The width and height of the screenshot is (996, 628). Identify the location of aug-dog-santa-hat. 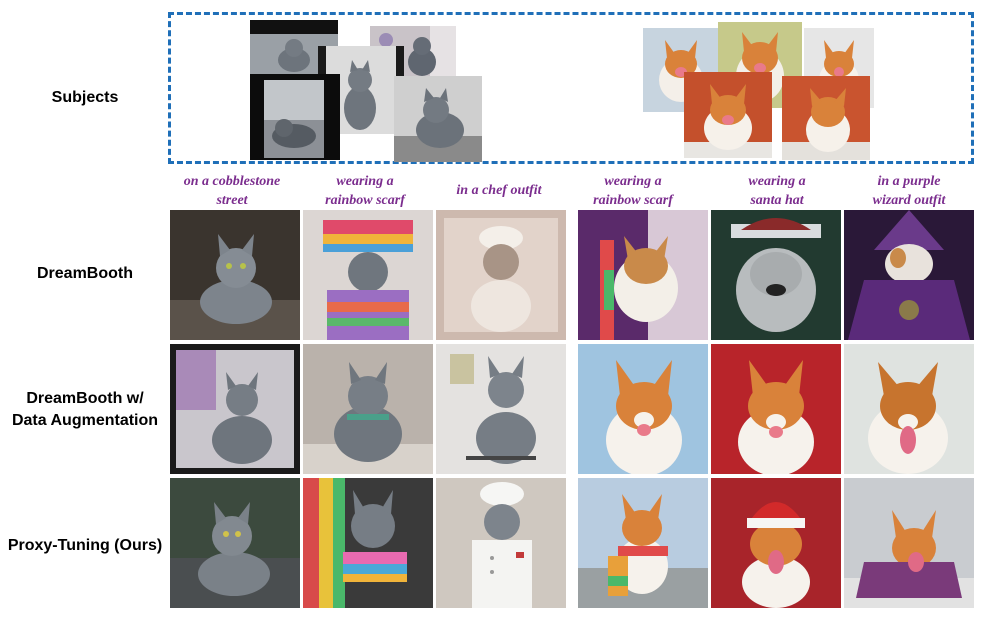
(776, 409).